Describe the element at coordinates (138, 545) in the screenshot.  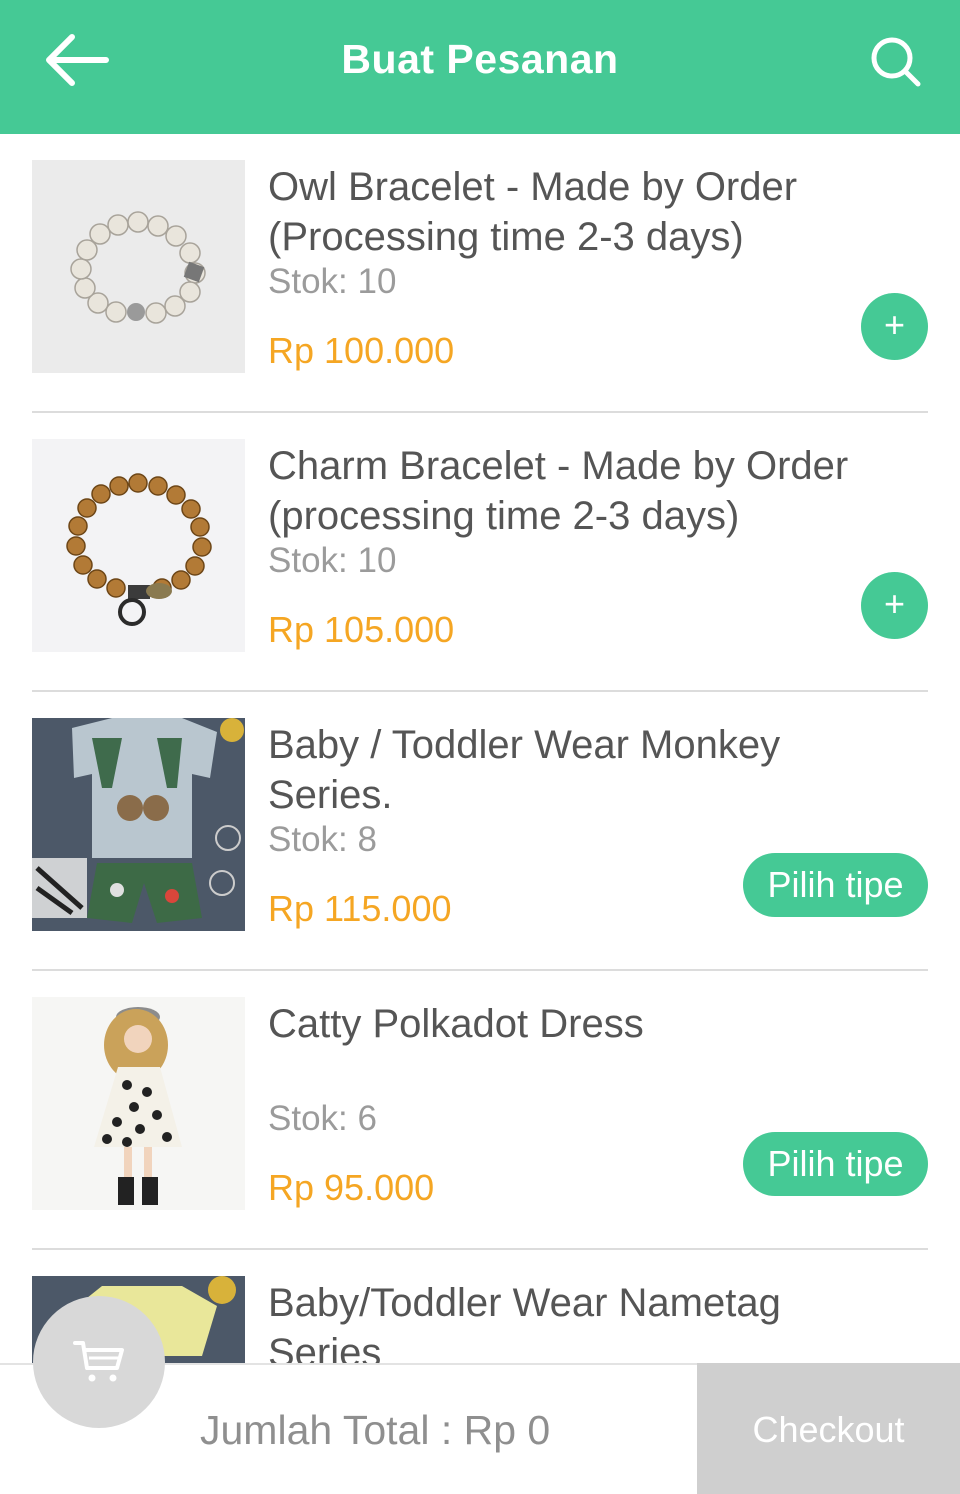
I see `product-image-charm-bracelet` at that location.